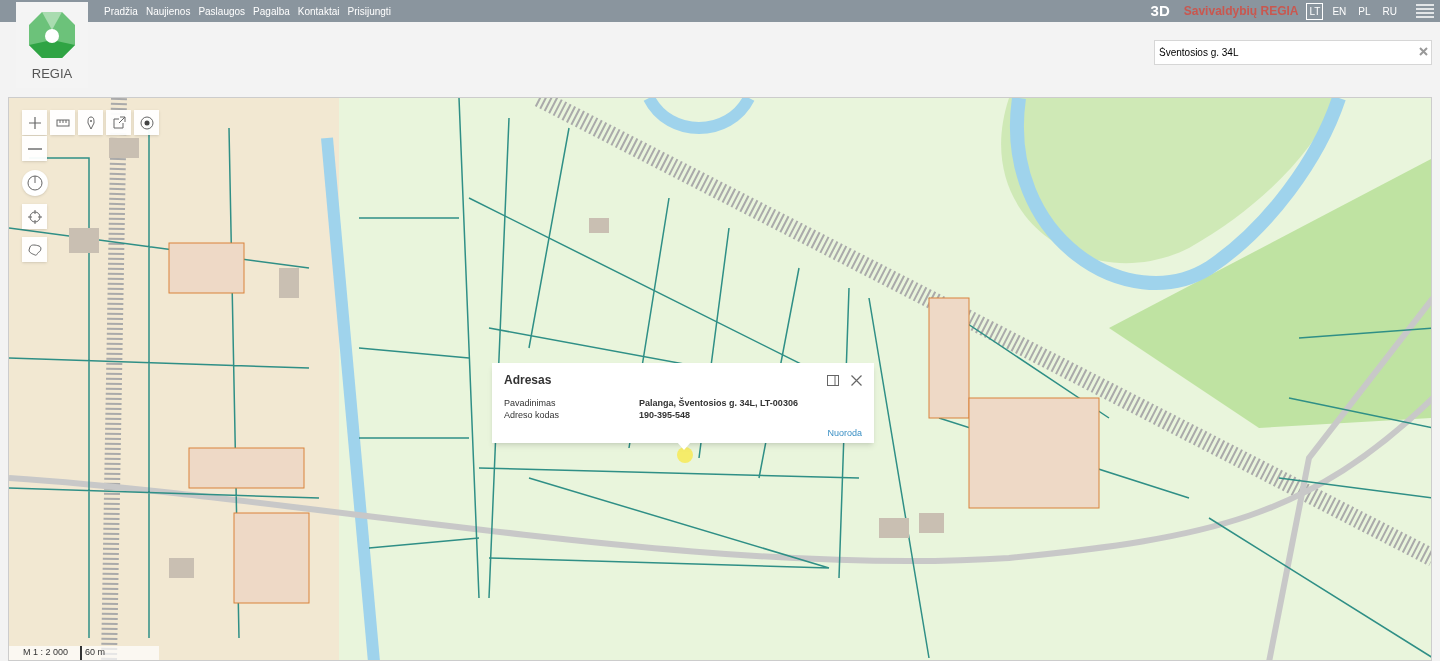 The height and width of the screenshot is (661, 1440). What do you see at coordinates (222, 11) in the screenshot?
I see `nav-link: Paslaugos` at bounding box center [222, 11].